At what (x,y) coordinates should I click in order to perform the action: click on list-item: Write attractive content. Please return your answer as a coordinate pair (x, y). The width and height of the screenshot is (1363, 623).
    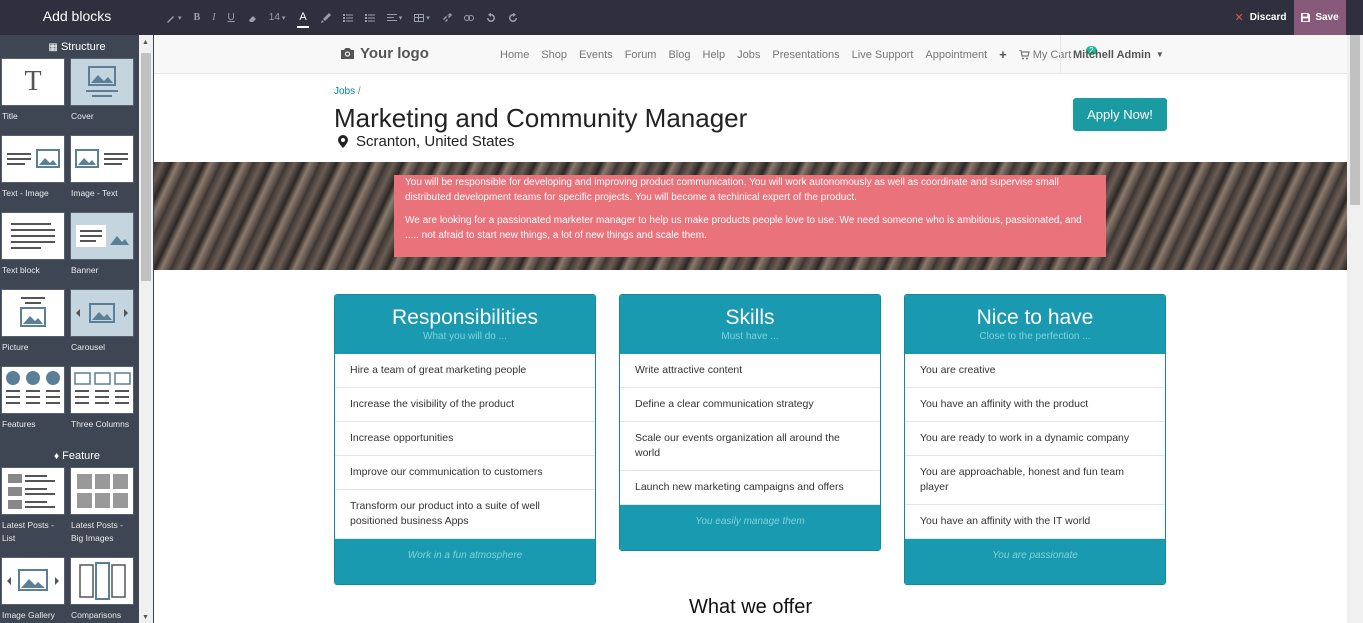
    Looking at the image, I should click on (750, 371).